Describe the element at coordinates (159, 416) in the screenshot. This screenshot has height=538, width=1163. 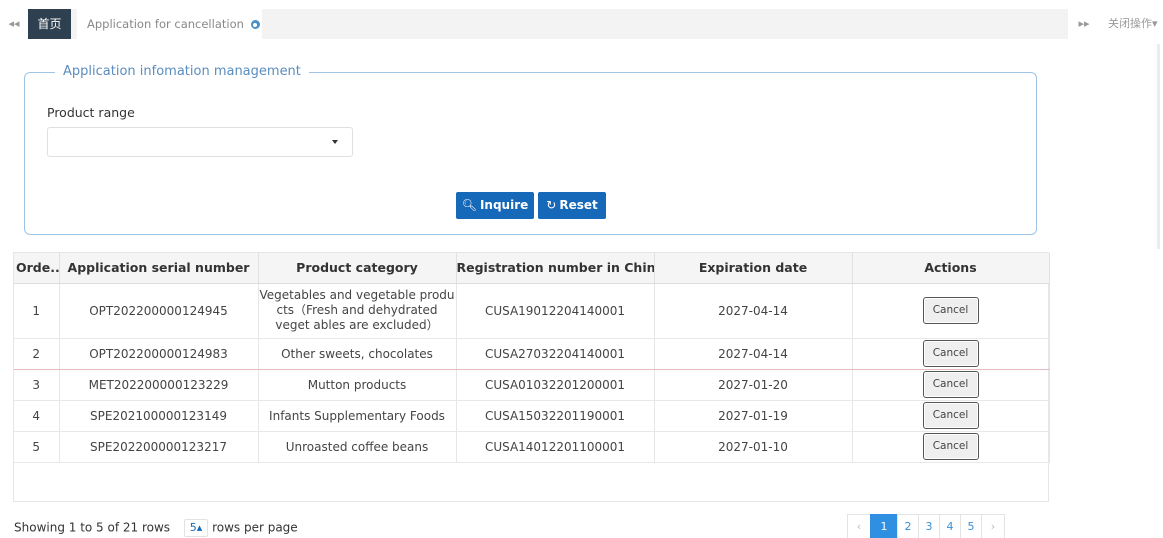
I see `cell-serial-number: SPE202100000123149` at that location.